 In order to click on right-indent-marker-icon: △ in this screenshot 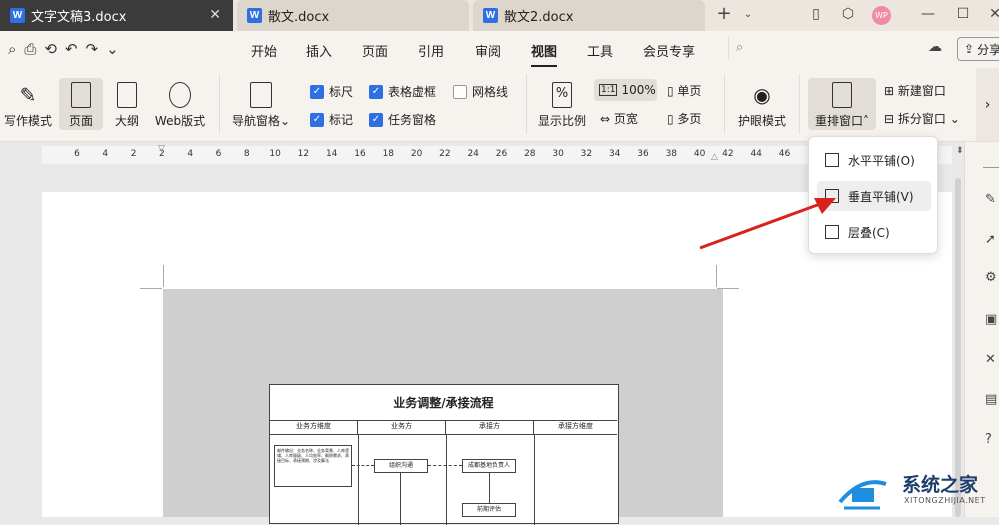, I will do `click(714, 157)`.